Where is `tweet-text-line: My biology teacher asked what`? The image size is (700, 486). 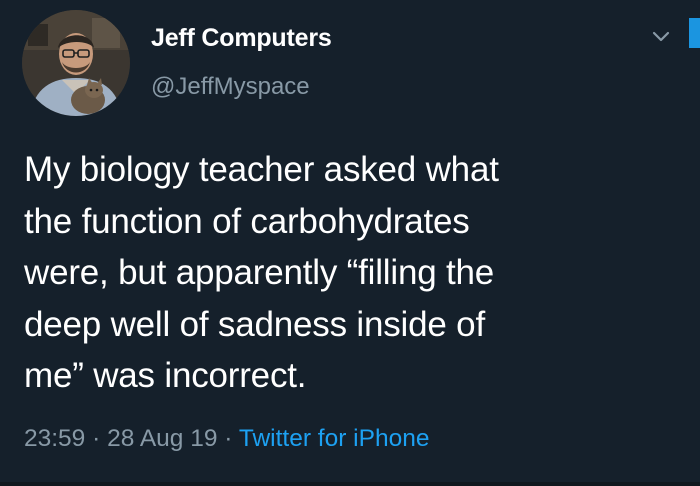
tweet-text-line: My biology teacher asked what is located at coordinates (261, 169).